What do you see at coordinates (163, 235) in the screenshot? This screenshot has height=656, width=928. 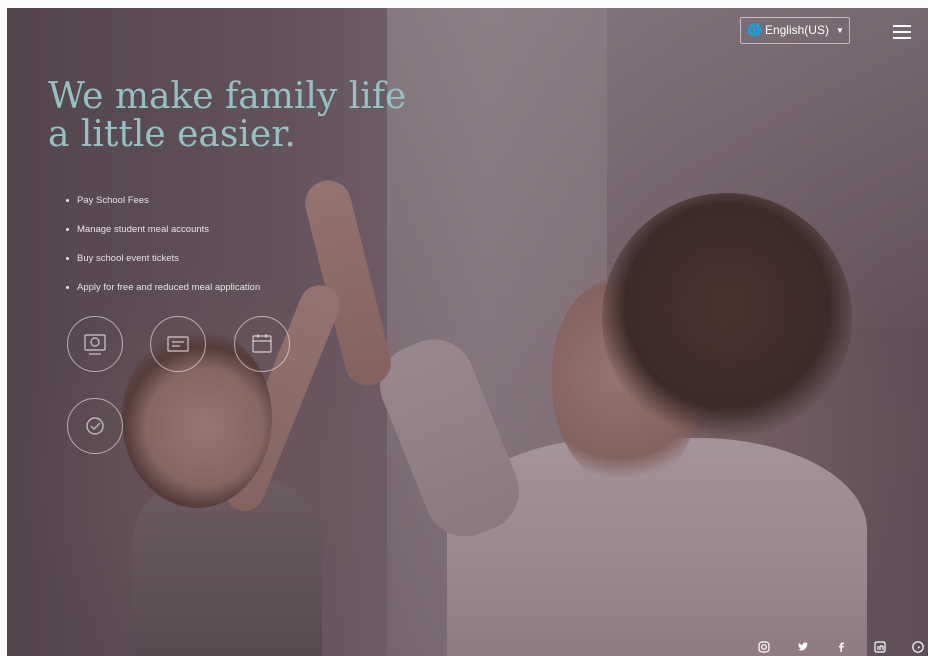 I see `feature-item: Manage student meal accounts` at bounding box center [163, 235].